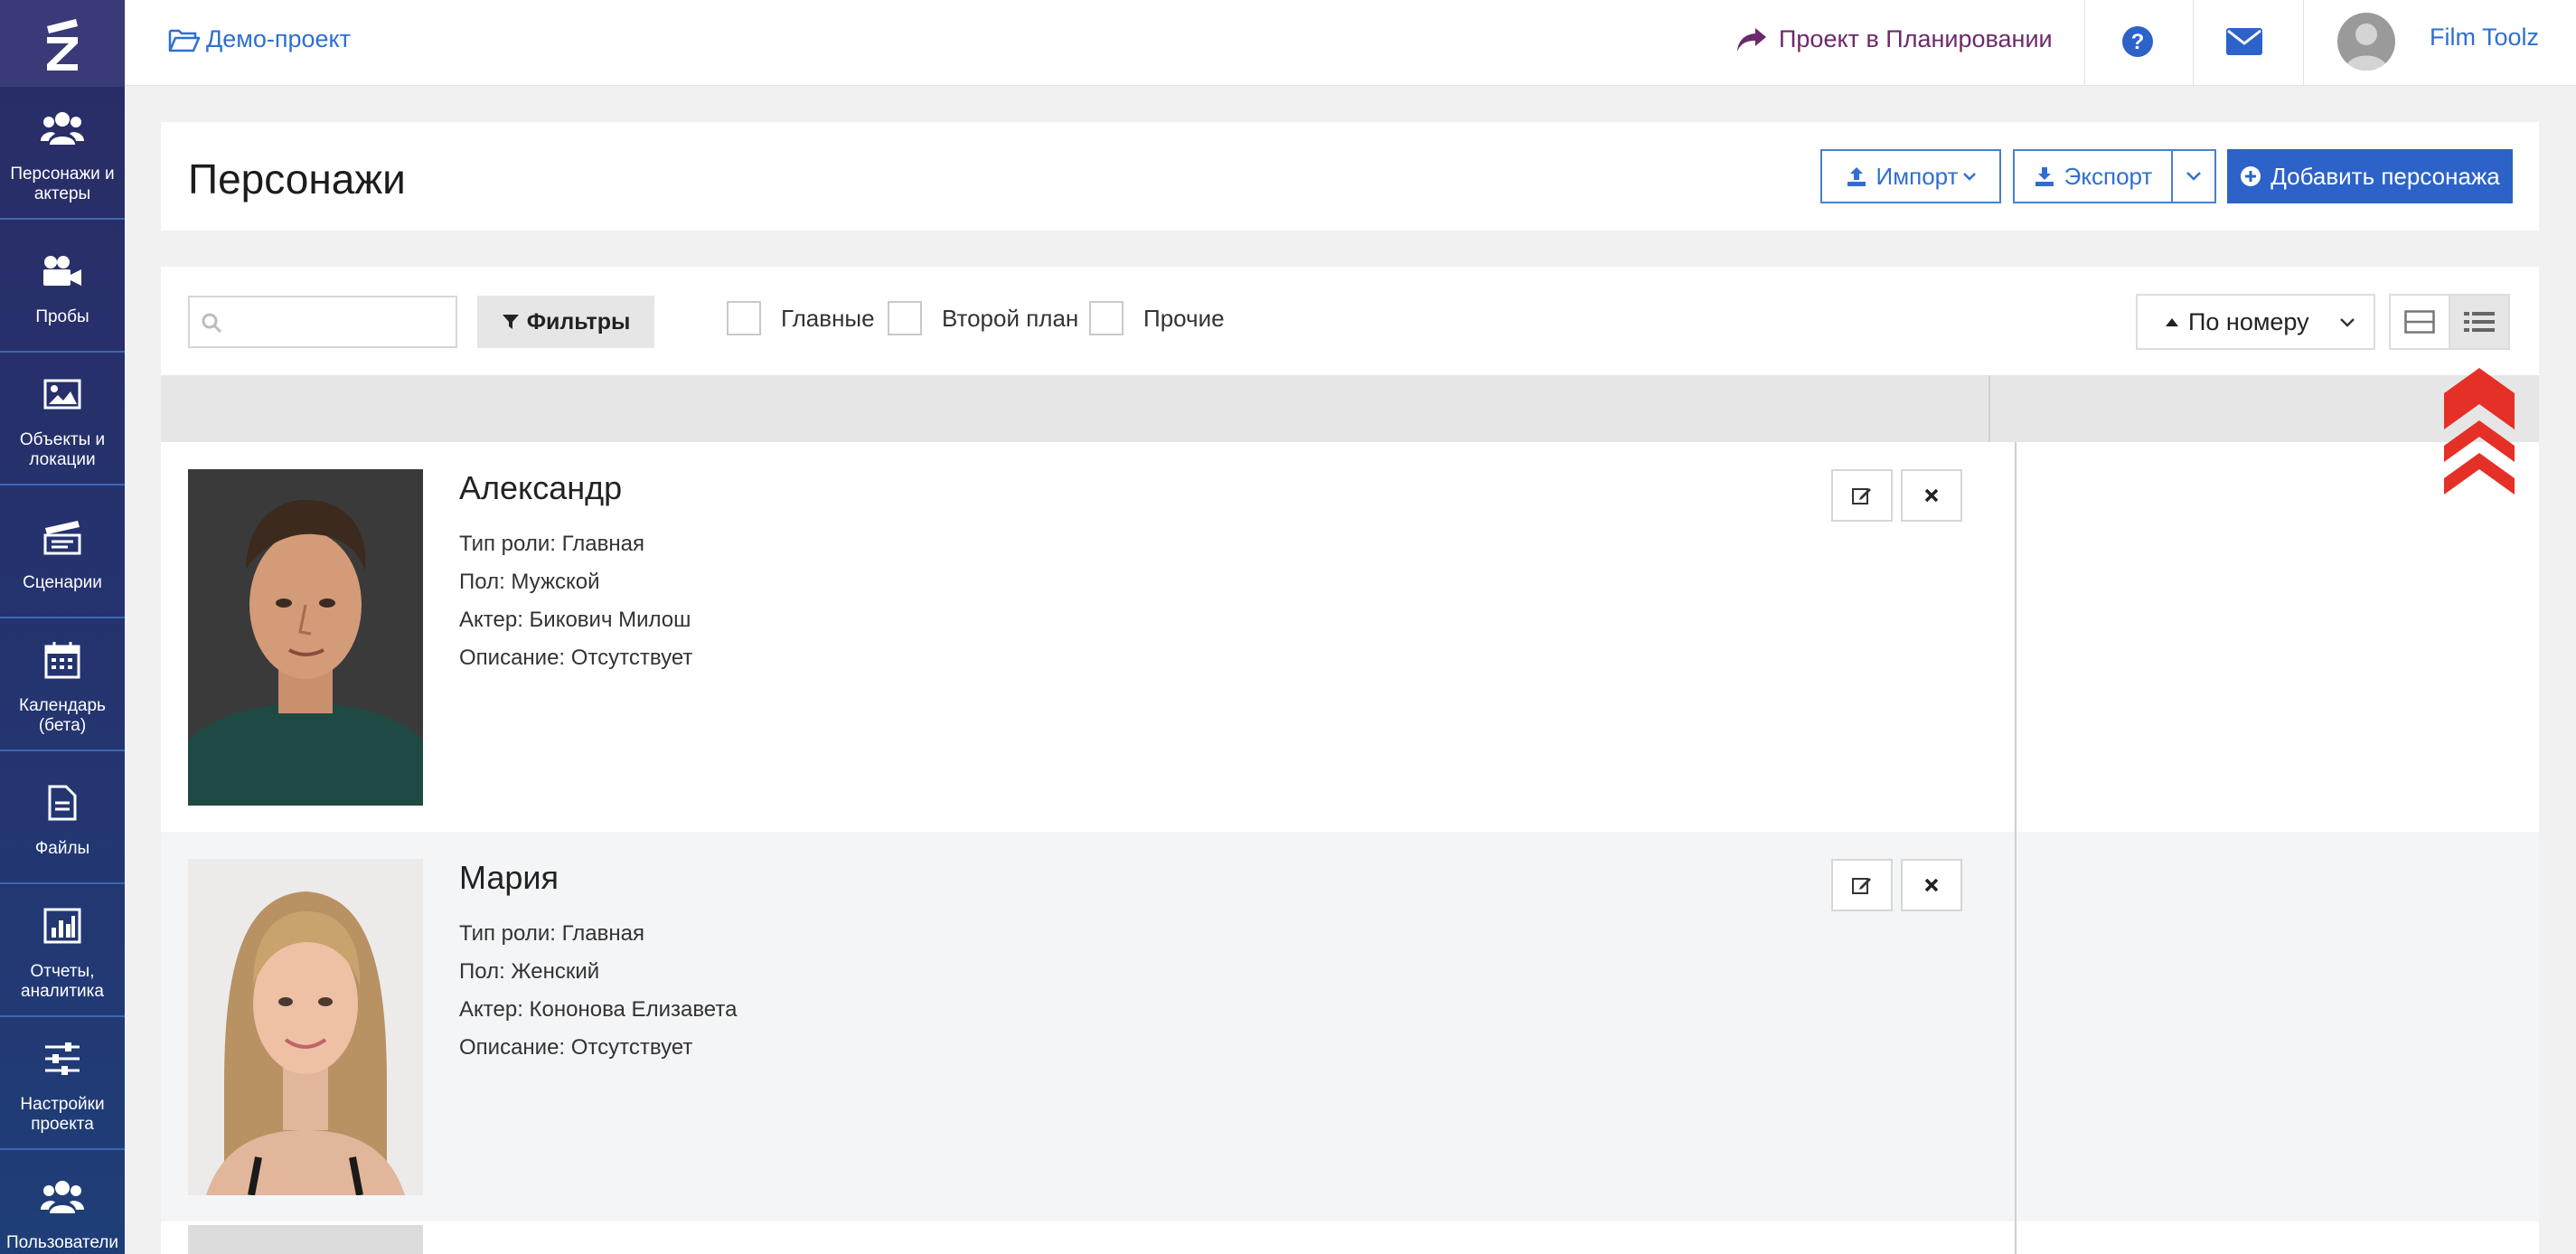 The width and height of the screenshot is (2576, 1254). I want to click on card-view-button, so click(2419, 322).